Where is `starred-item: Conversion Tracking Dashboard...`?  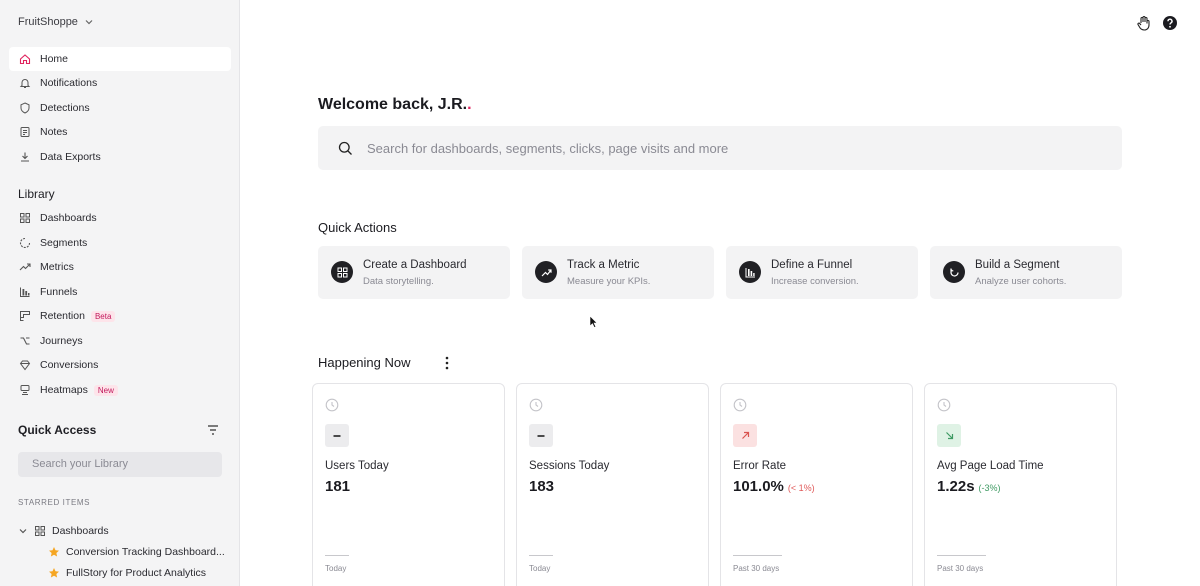 starred-item: Conversion Tracking Dashboard... is located at coordinates (141, 552).